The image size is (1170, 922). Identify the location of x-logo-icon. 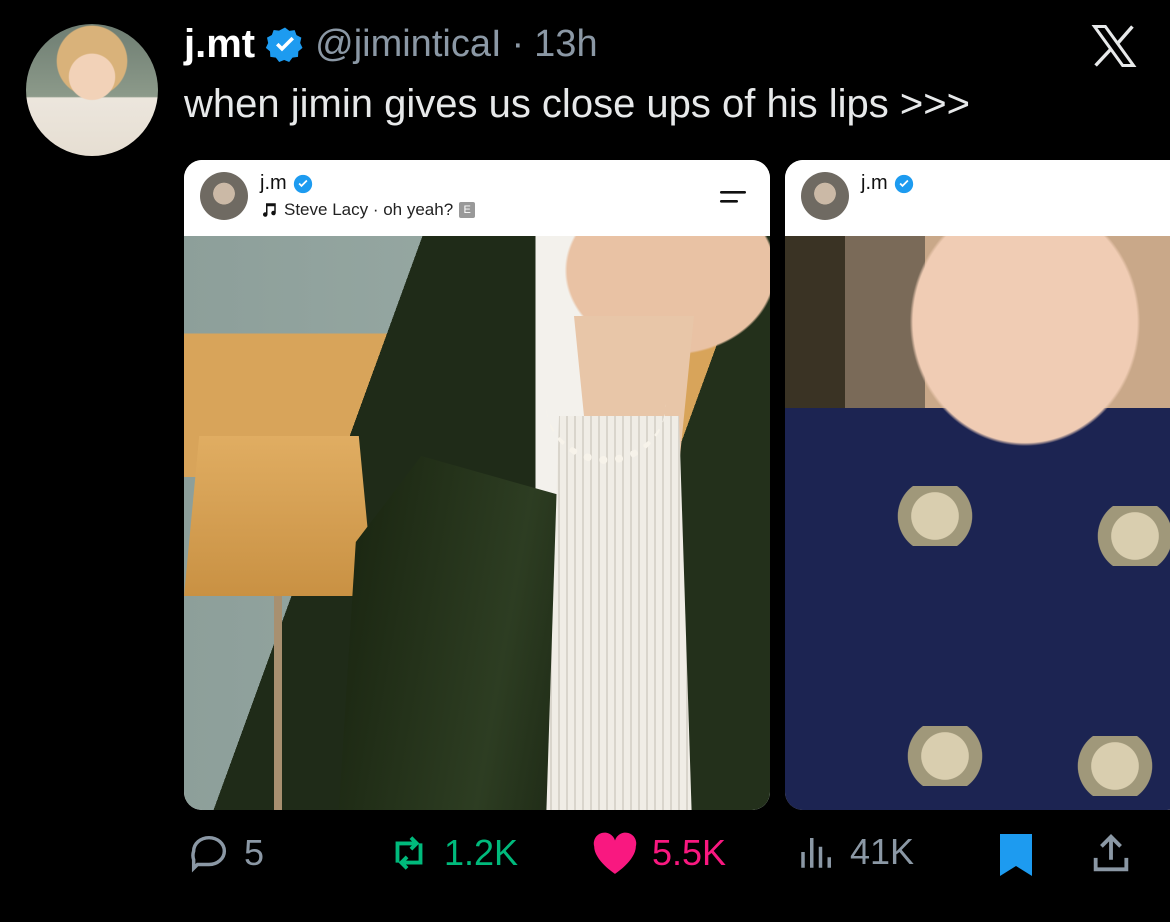
(1114, 46).